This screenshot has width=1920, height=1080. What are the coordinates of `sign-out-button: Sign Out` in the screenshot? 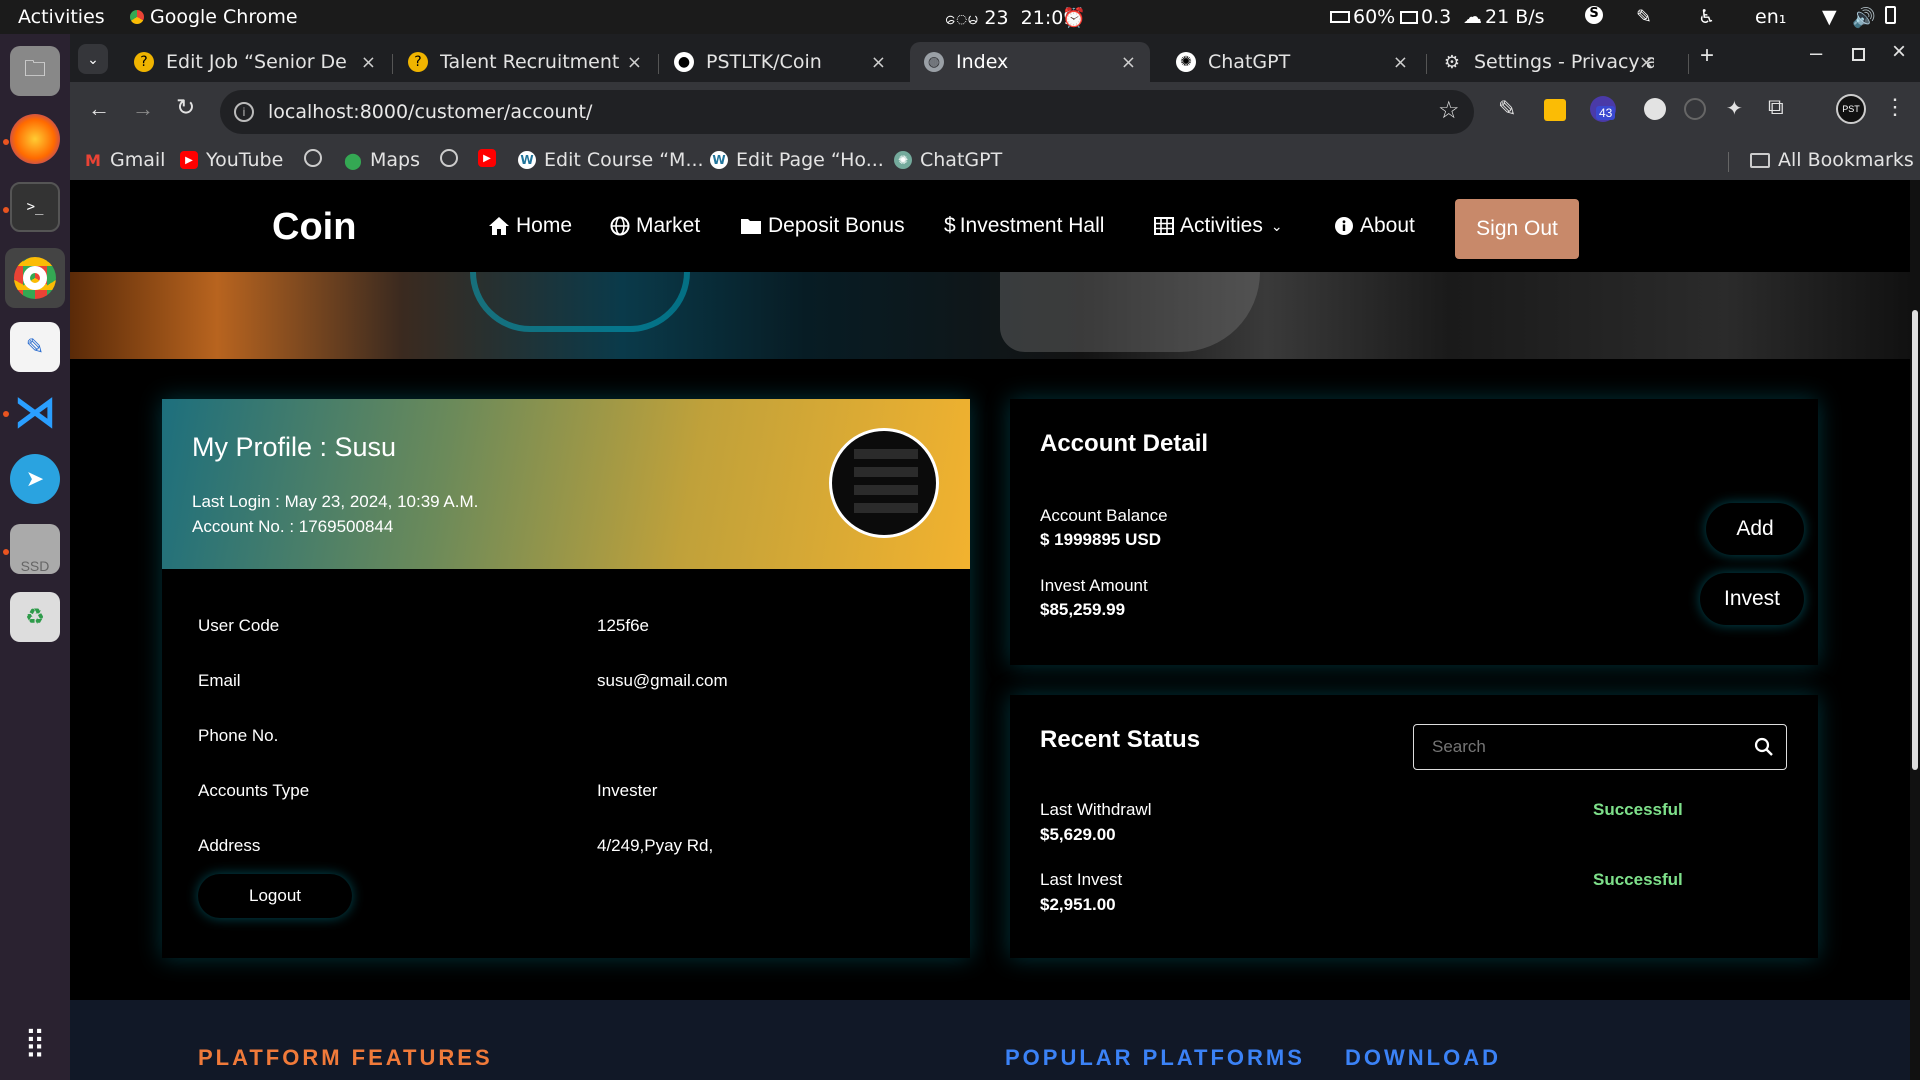 It's located at (1517, 229).